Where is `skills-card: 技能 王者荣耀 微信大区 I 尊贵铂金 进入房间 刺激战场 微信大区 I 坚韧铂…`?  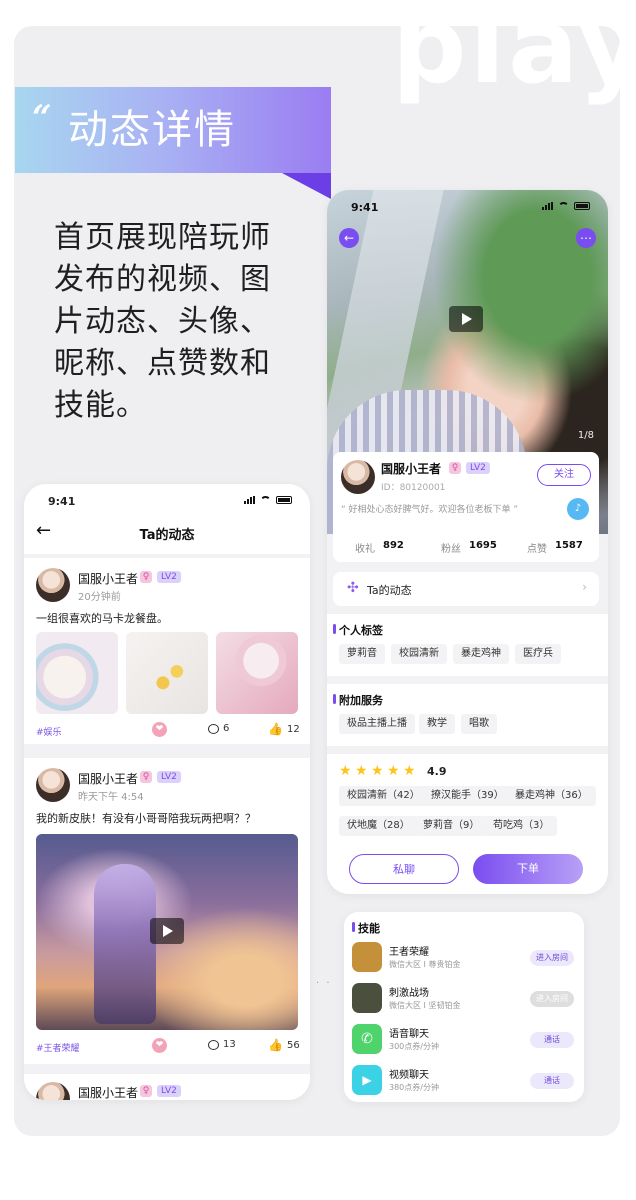
skills-card: 技能 王者荣耀 微信大区 I 尊贵铂金 进入房间 刺激战场 微信大区 I 坚韧铂… is located at coordinates (464, 1007).